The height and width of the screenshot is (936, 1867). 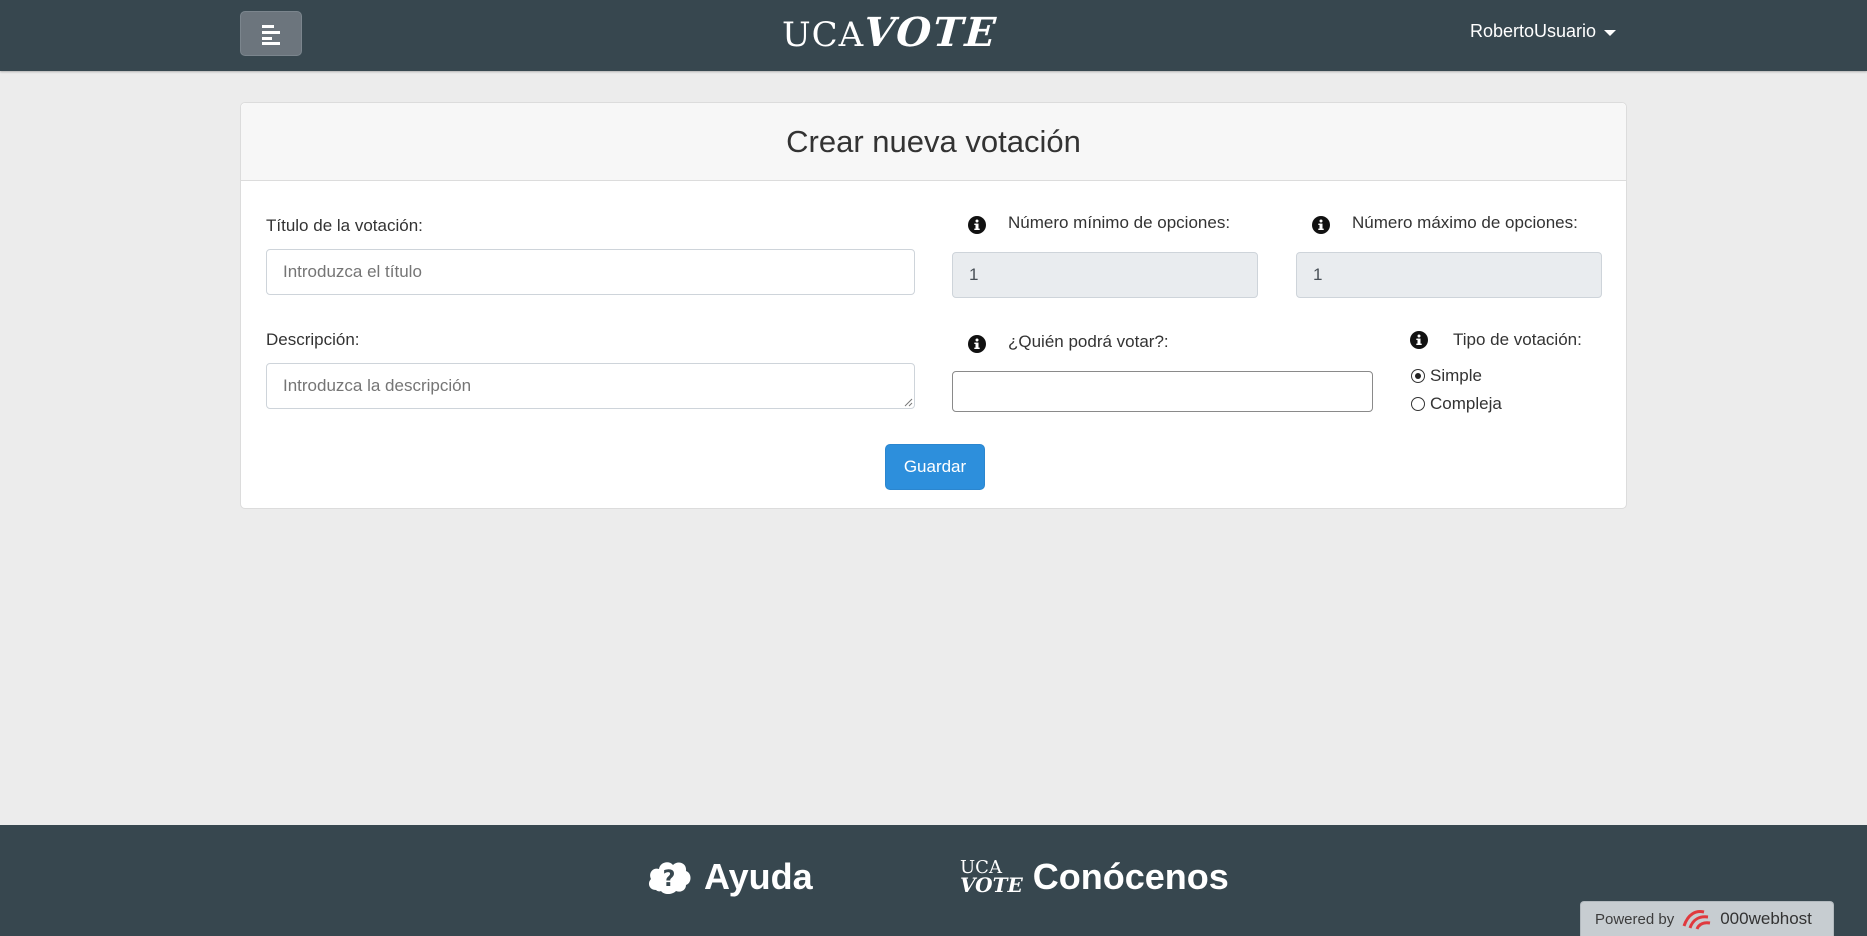 I want to click on vote-type-simple-option: Simple, so click(x=1446, y=376).